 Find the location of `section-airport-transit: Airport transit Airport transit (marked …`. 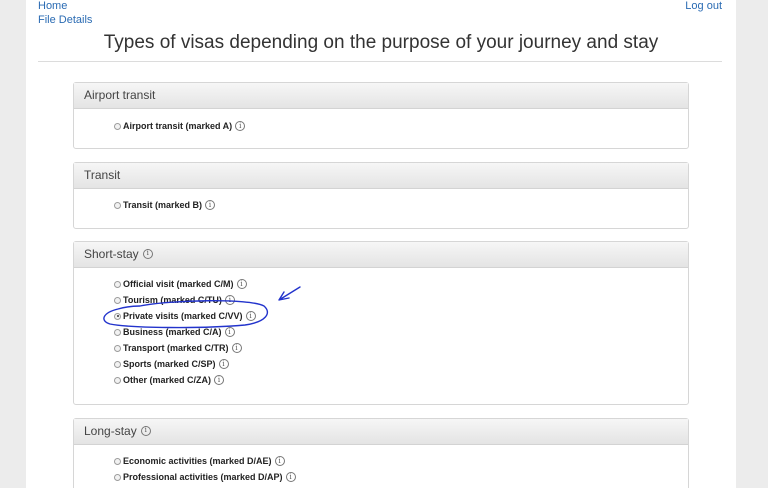

section-airport-transit: Airport transit Airport transit (marked … is located at coordinates (381, 115).